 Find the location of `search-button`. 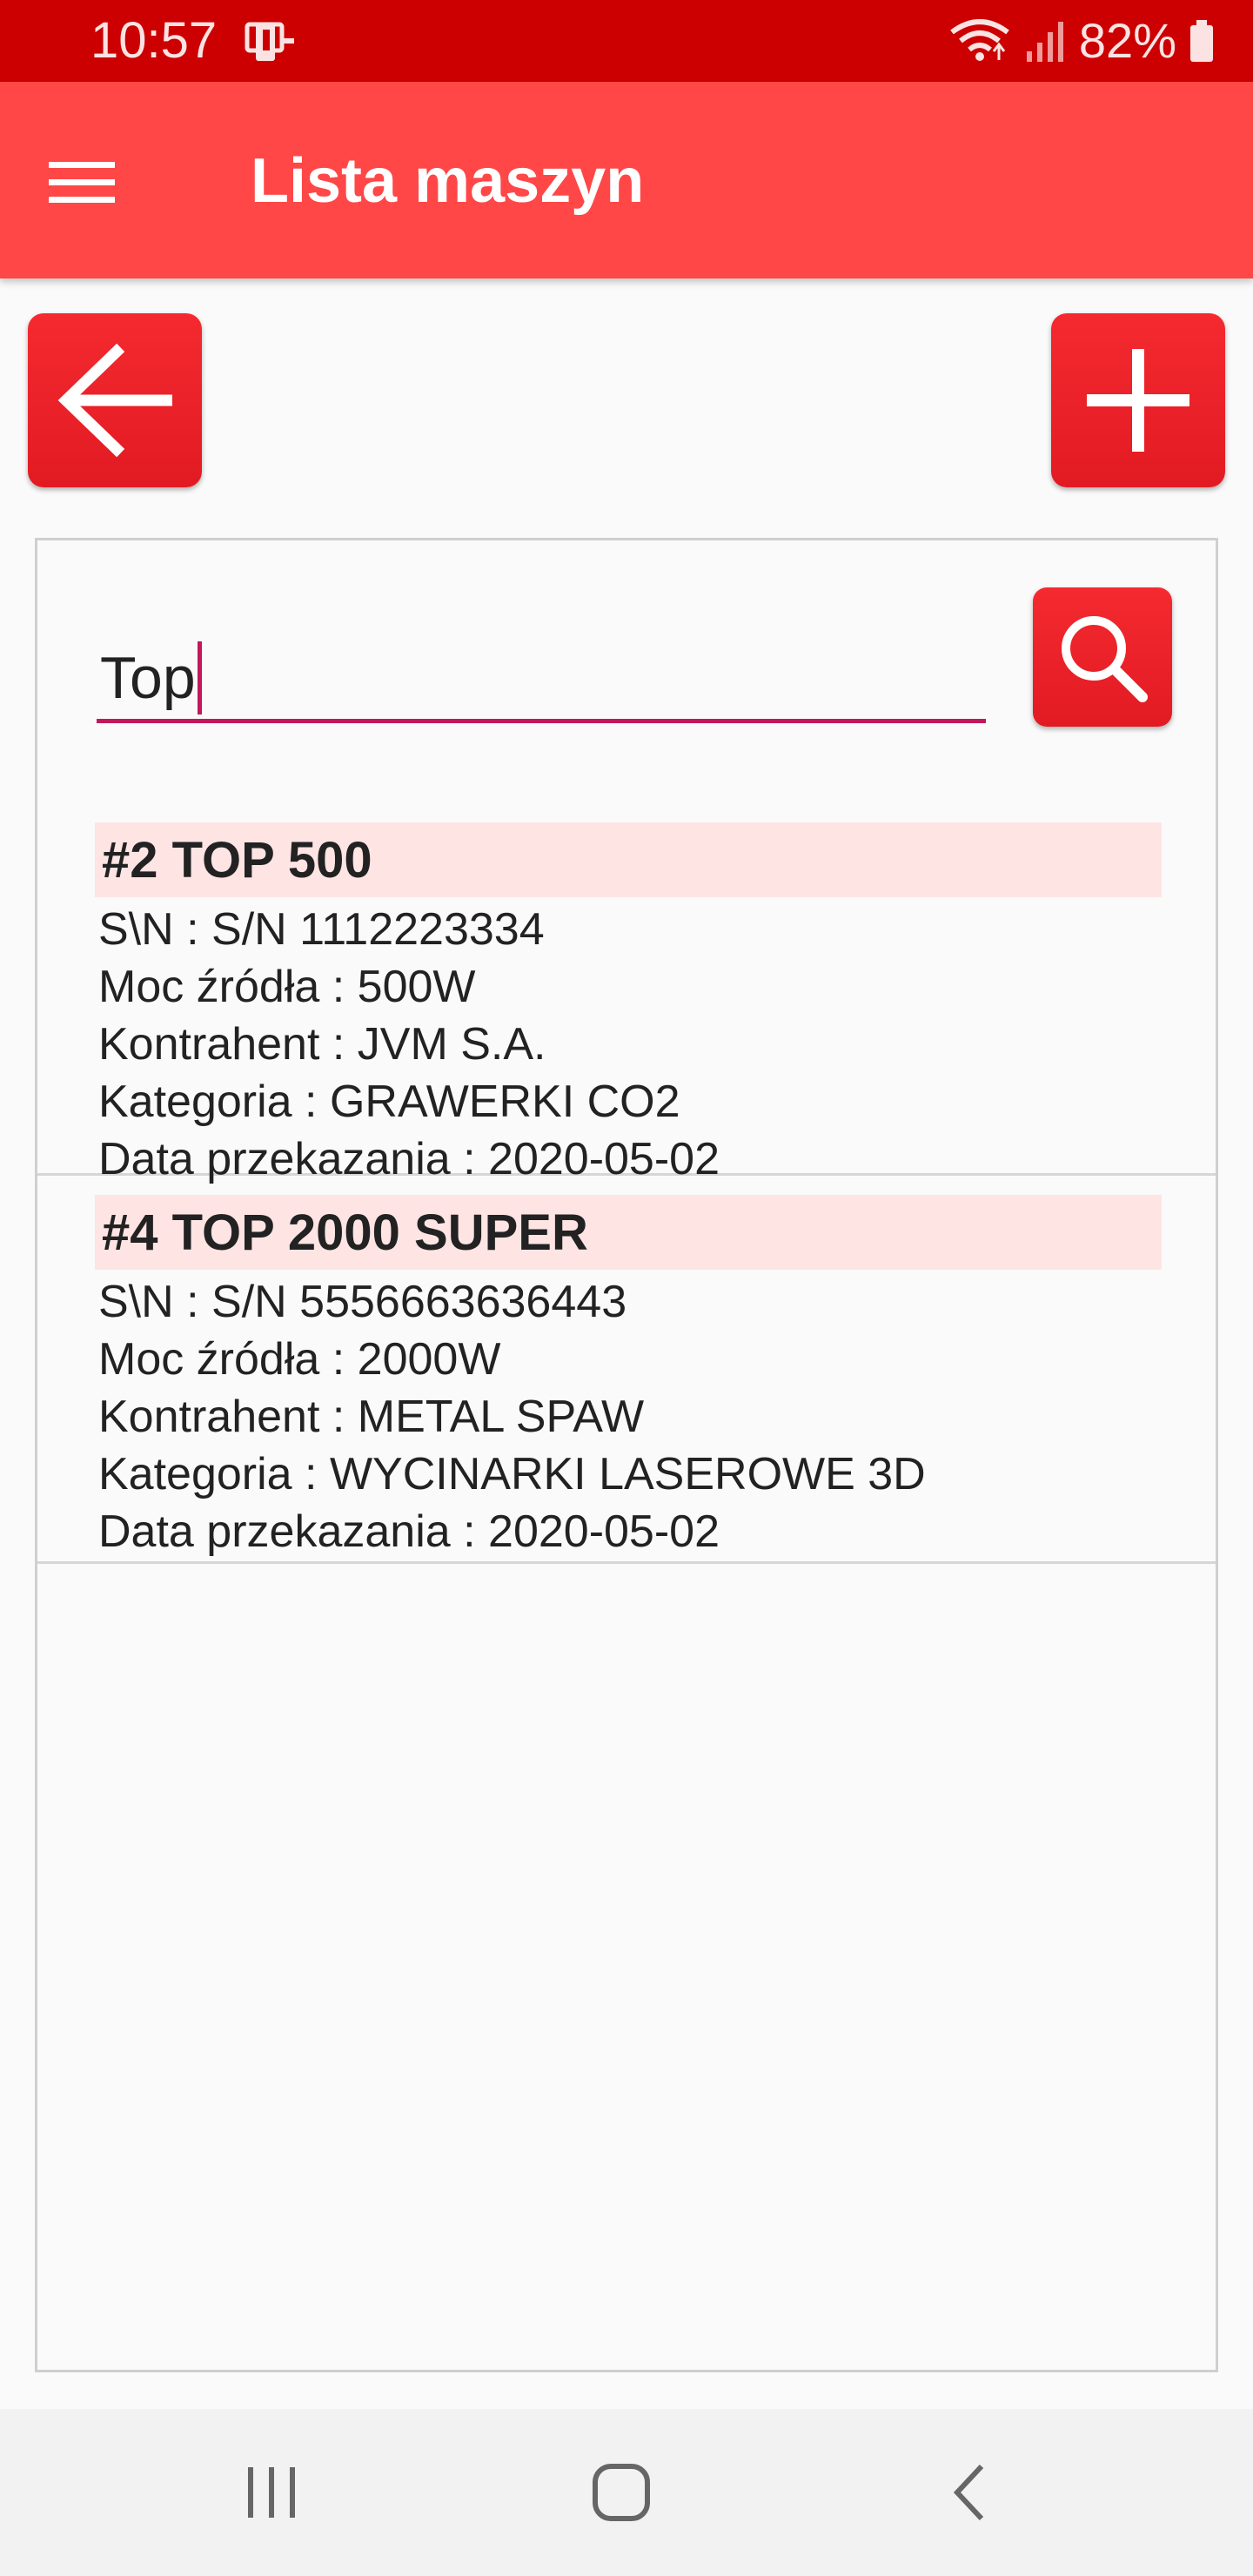

search-button is located at coordinates (1102, 657).